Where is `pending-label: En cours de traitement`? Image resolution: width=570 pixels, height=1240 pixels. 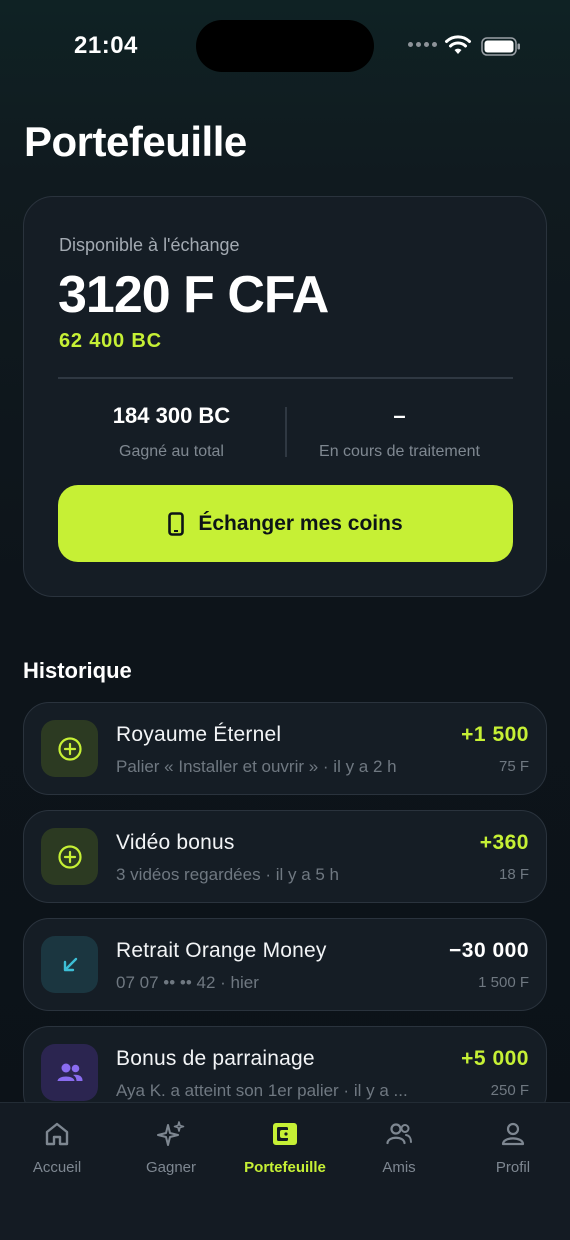 pending-label: En cours de traitement is located at coordinates (399, 451).